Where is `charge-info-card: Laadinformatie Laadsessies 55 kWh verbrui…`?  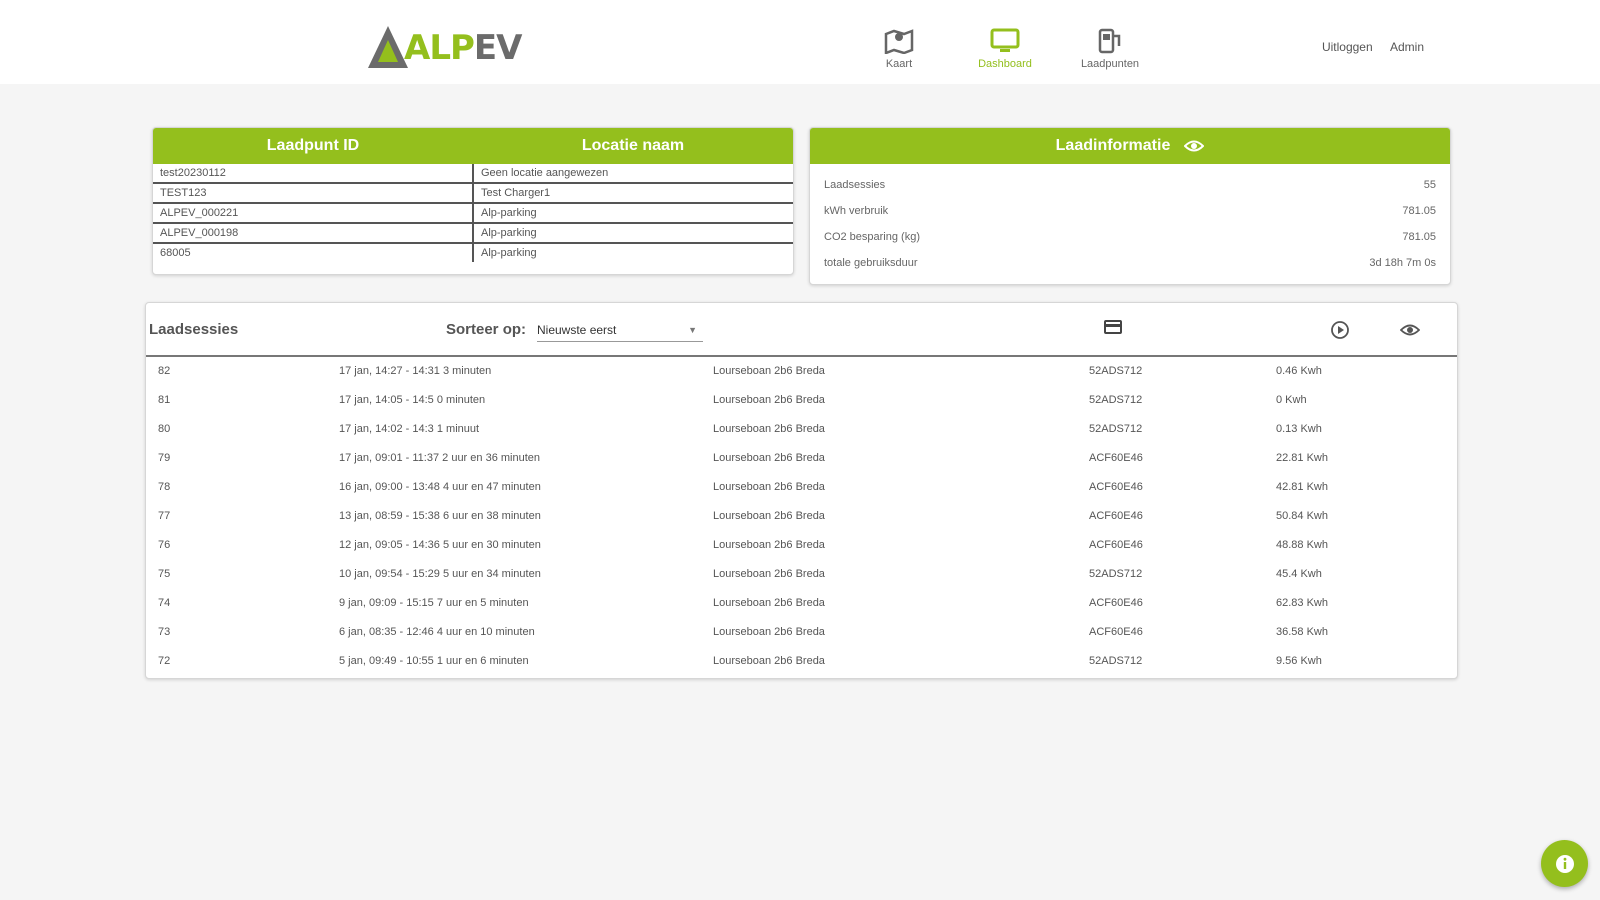 charge-info-card: Laadinformatie Laadsessies 55 kWh verbrui… is located at coordinates (1130, 206).